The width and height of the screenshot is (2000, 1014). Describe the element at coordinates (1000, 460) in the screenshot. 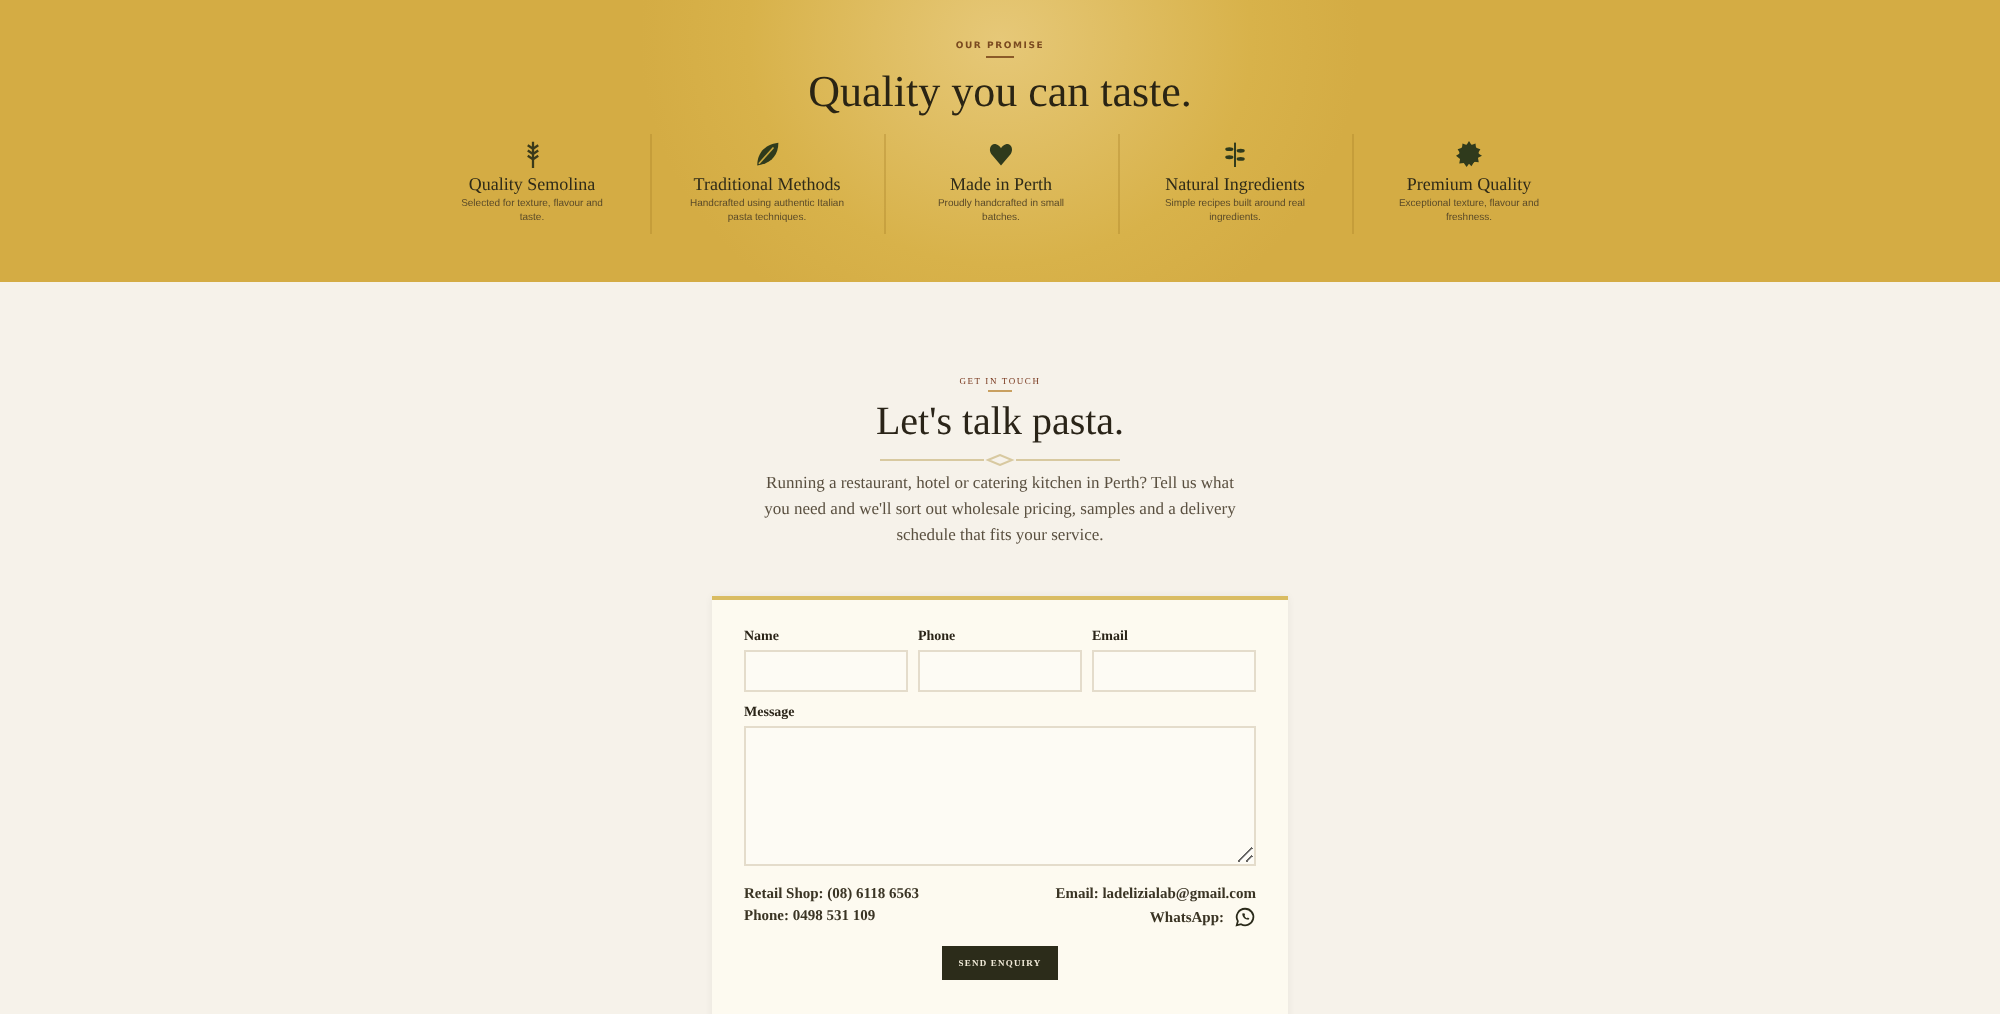

I see `ornament-divider-icon` at that location.